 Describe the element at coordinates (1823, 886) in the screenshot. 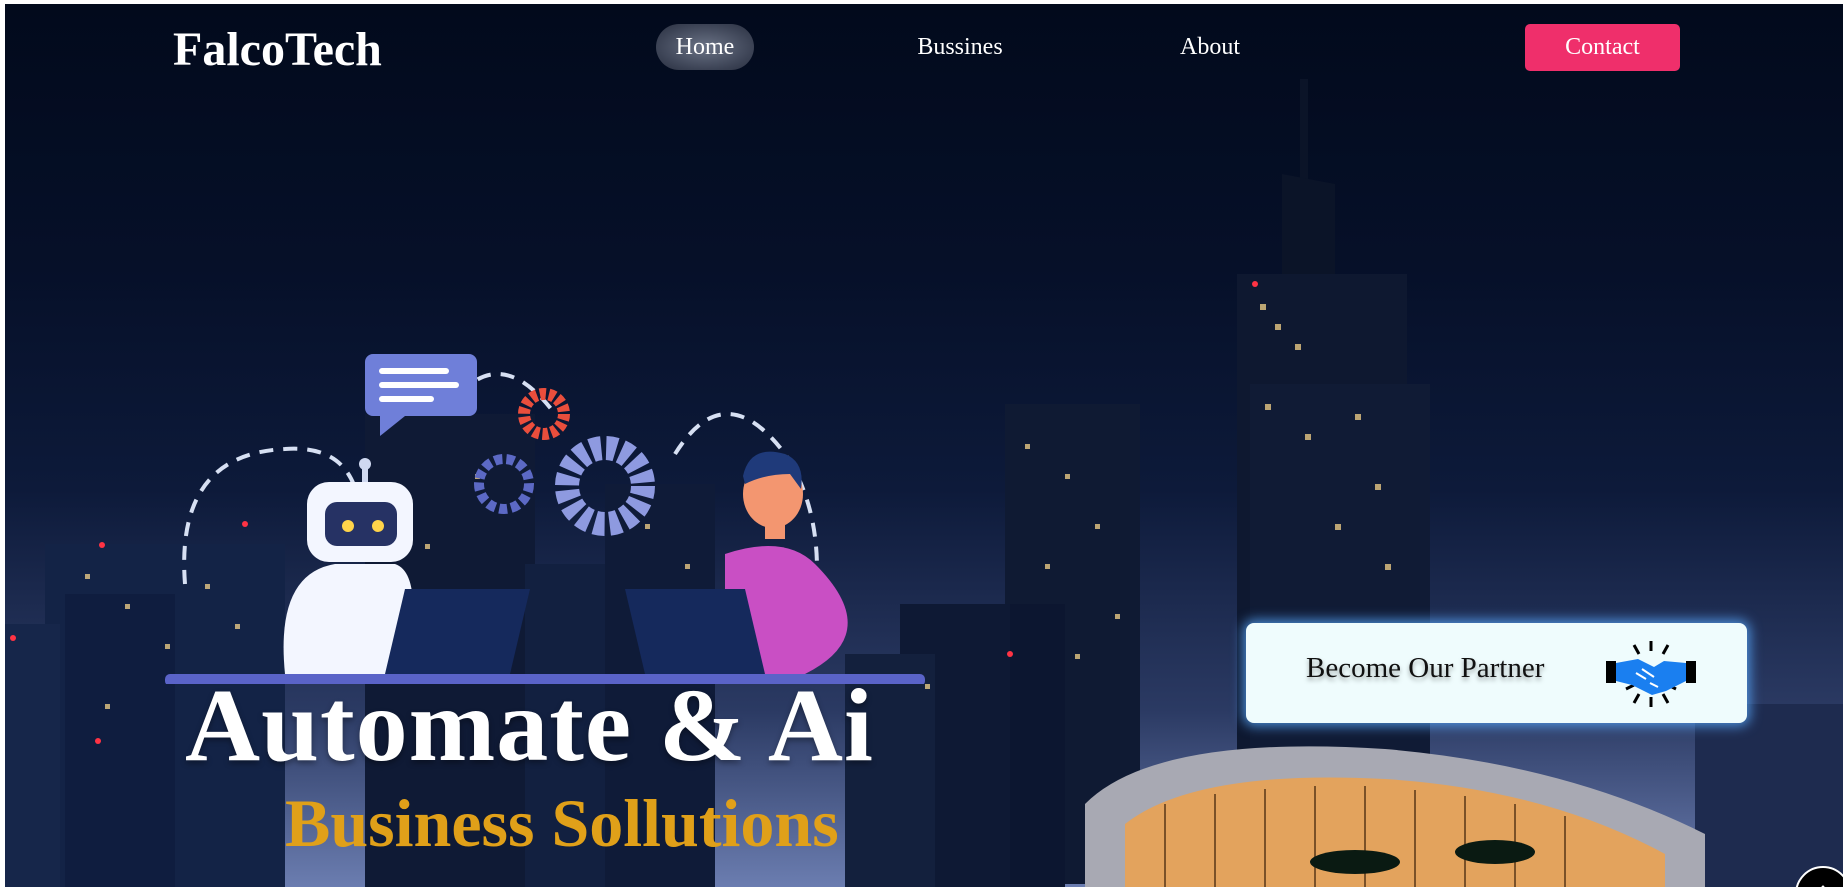

I see `chevron-up-icon` at that location.